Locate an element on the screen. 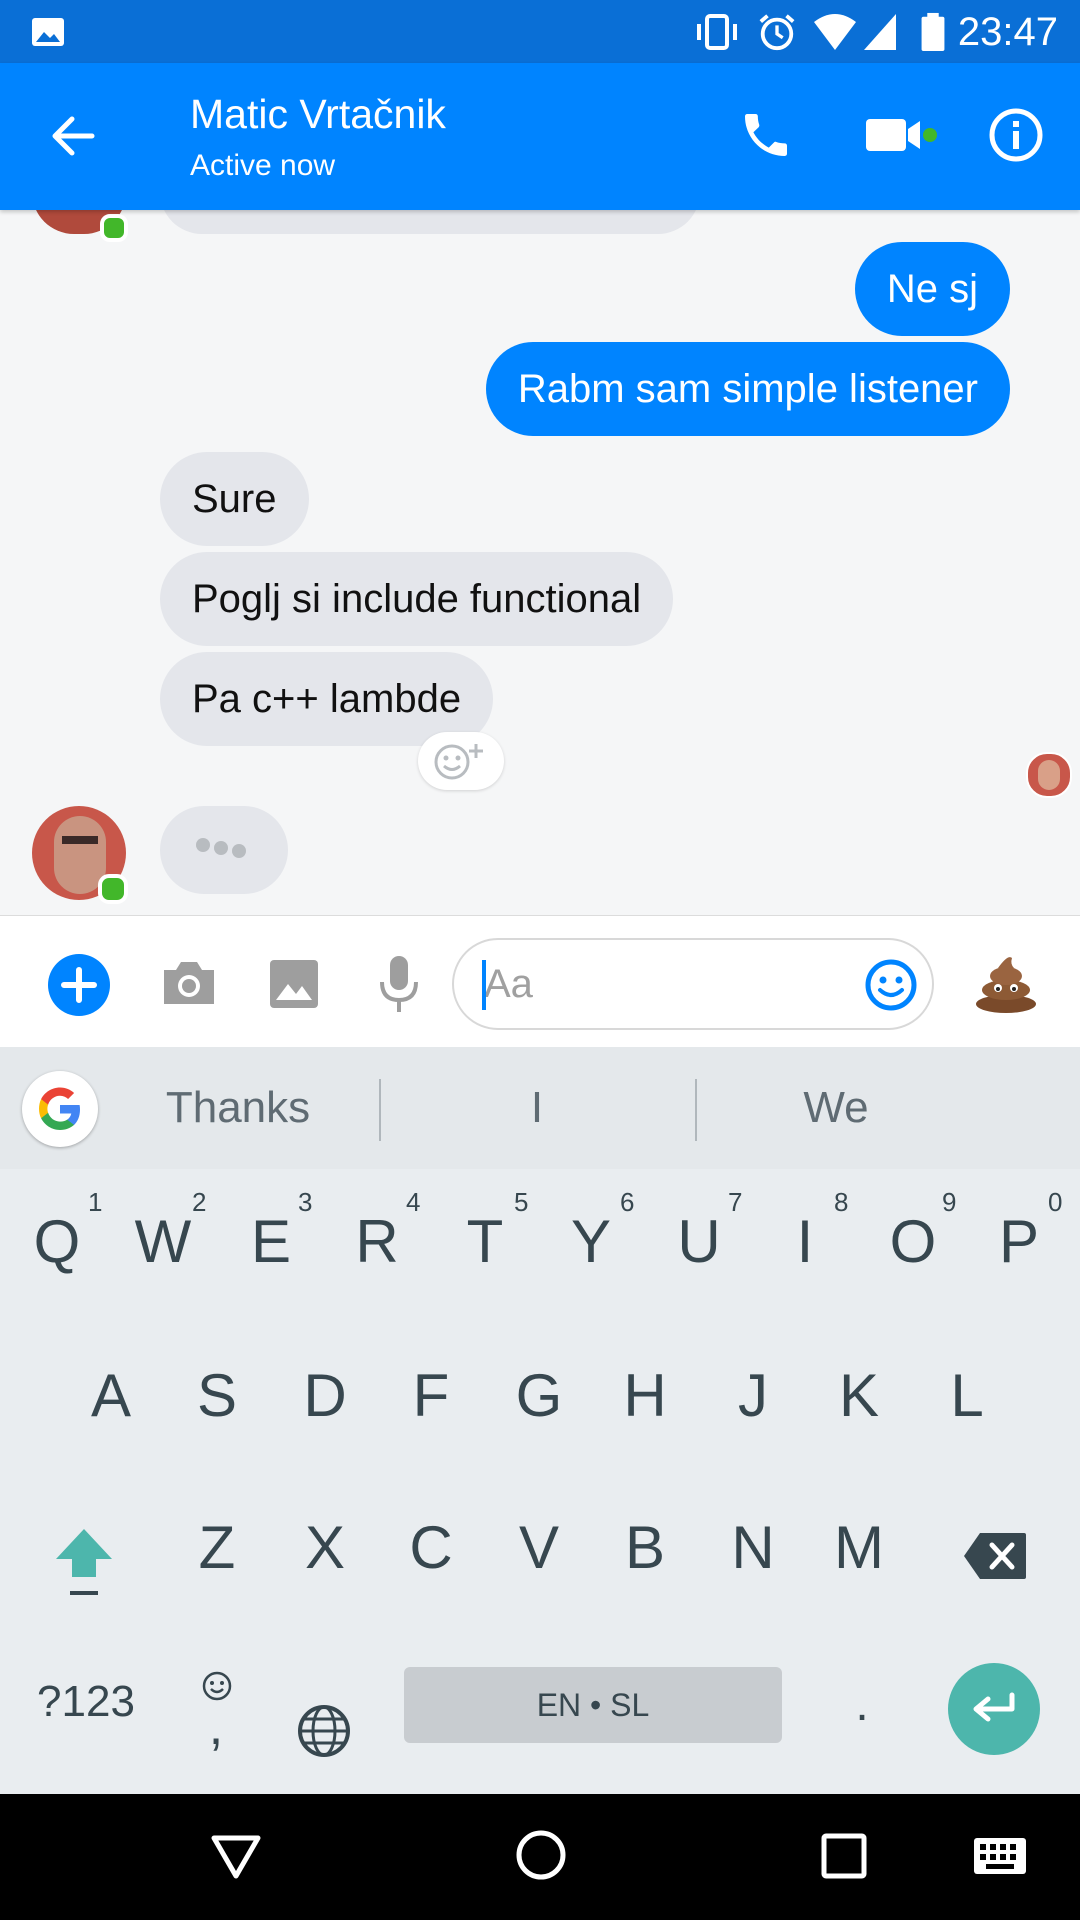 This screenshot has width=1080, height=1920. key-m: M is located at coordinates (859, 1547).